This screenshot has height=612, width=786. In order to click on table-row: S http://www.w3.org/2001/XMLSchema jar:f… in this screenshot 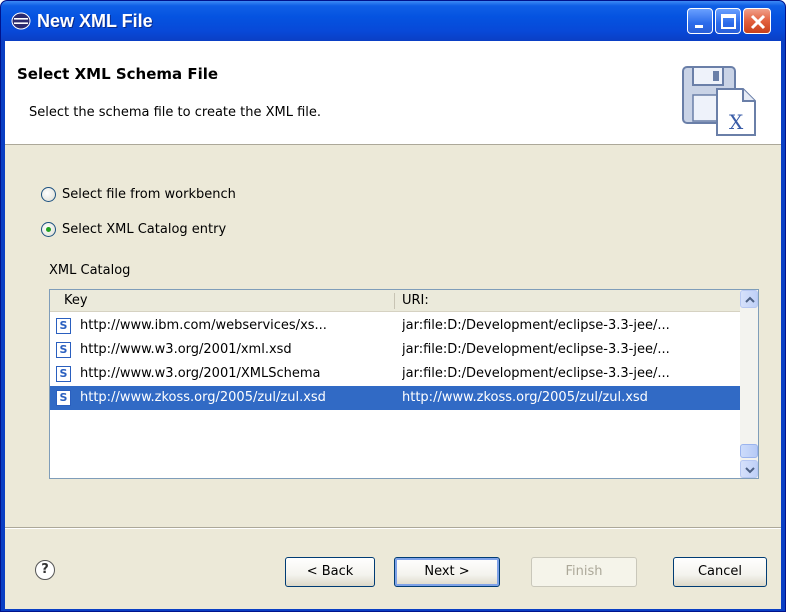, I will do `click(395, 374)`.